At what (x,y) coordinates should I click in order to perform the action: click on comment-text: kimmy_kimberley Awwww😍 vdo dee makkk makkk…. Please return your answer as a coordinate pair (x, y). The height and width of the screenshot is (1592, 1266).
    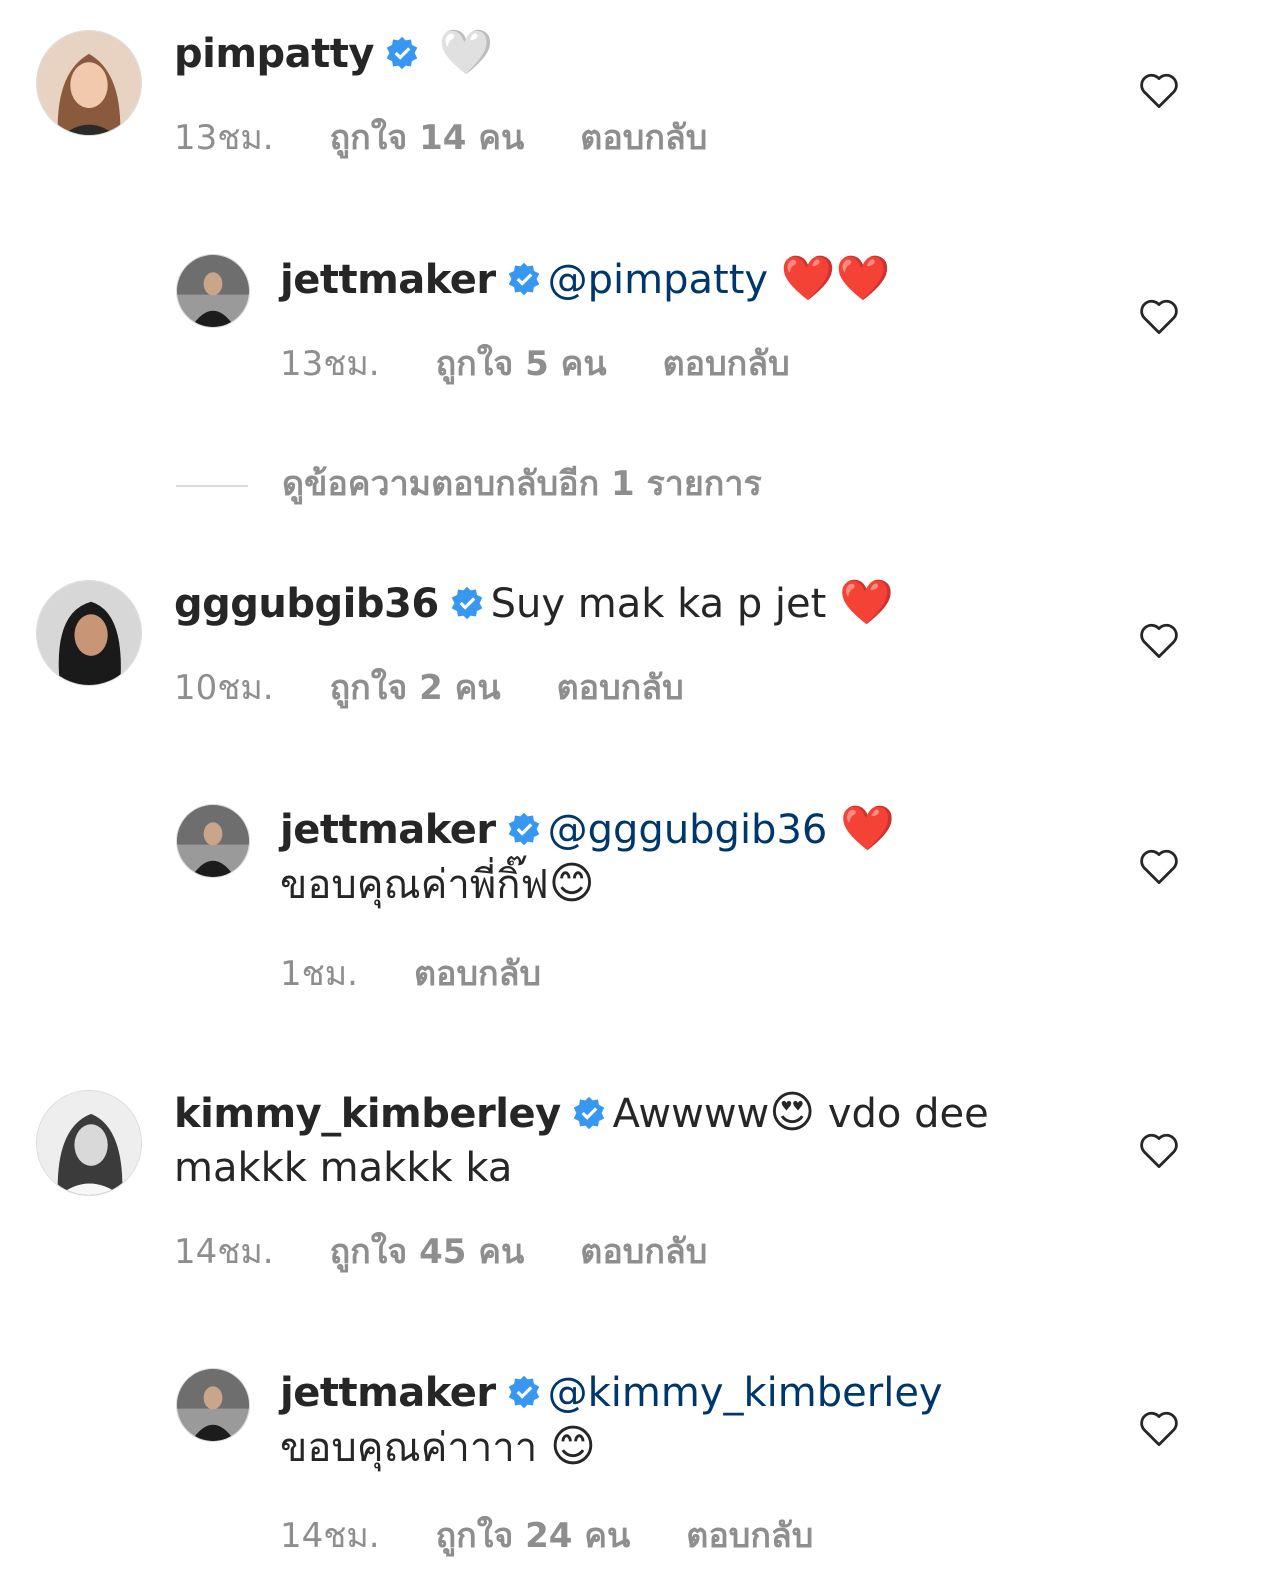
    Looking at the image, I should click on (639, 1140).